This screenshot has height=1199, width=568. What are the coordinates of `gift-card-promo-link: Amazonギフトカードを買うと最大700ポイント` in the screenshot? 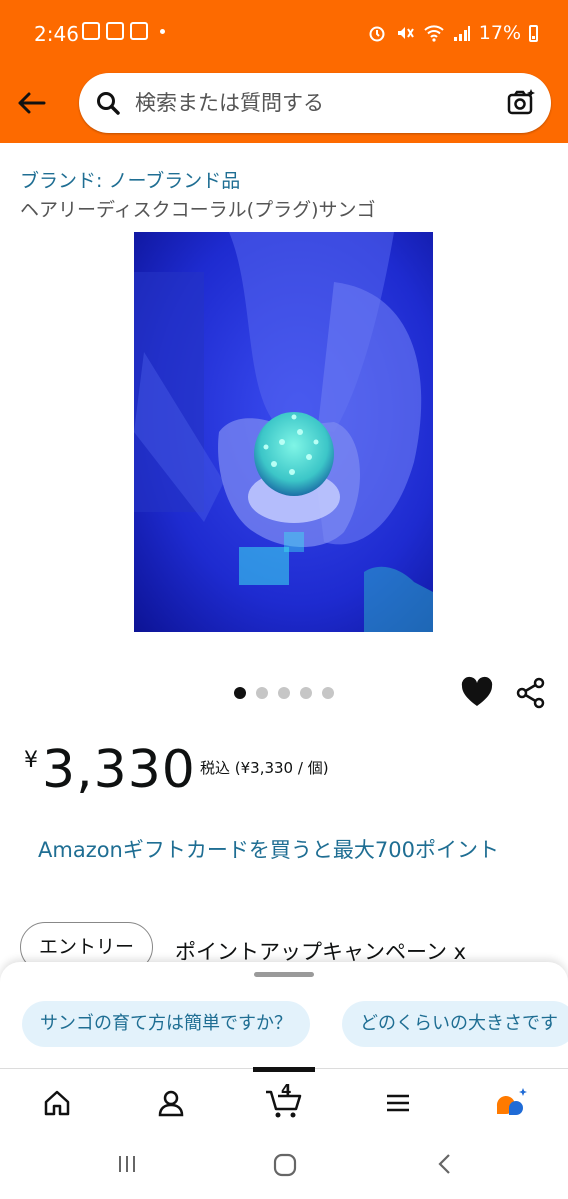 It's located at (288, 850).